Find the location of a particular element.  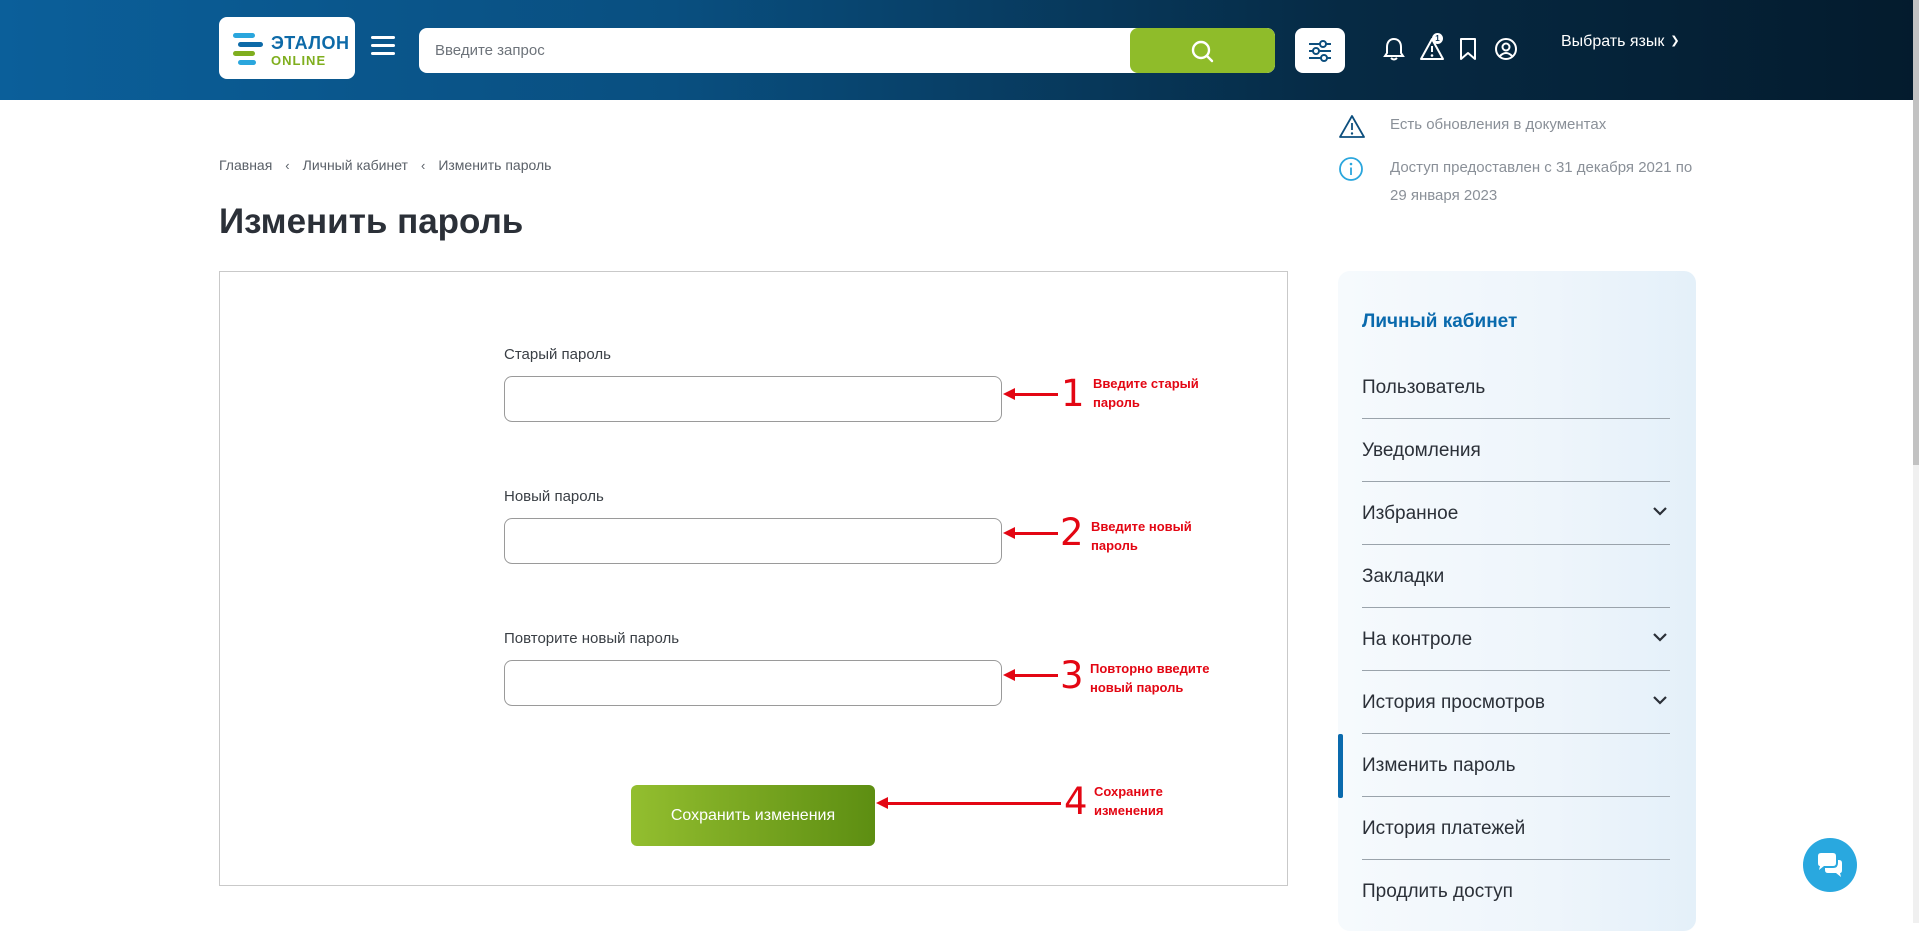

active-item-indicator is located at coordinates (1340, 766).